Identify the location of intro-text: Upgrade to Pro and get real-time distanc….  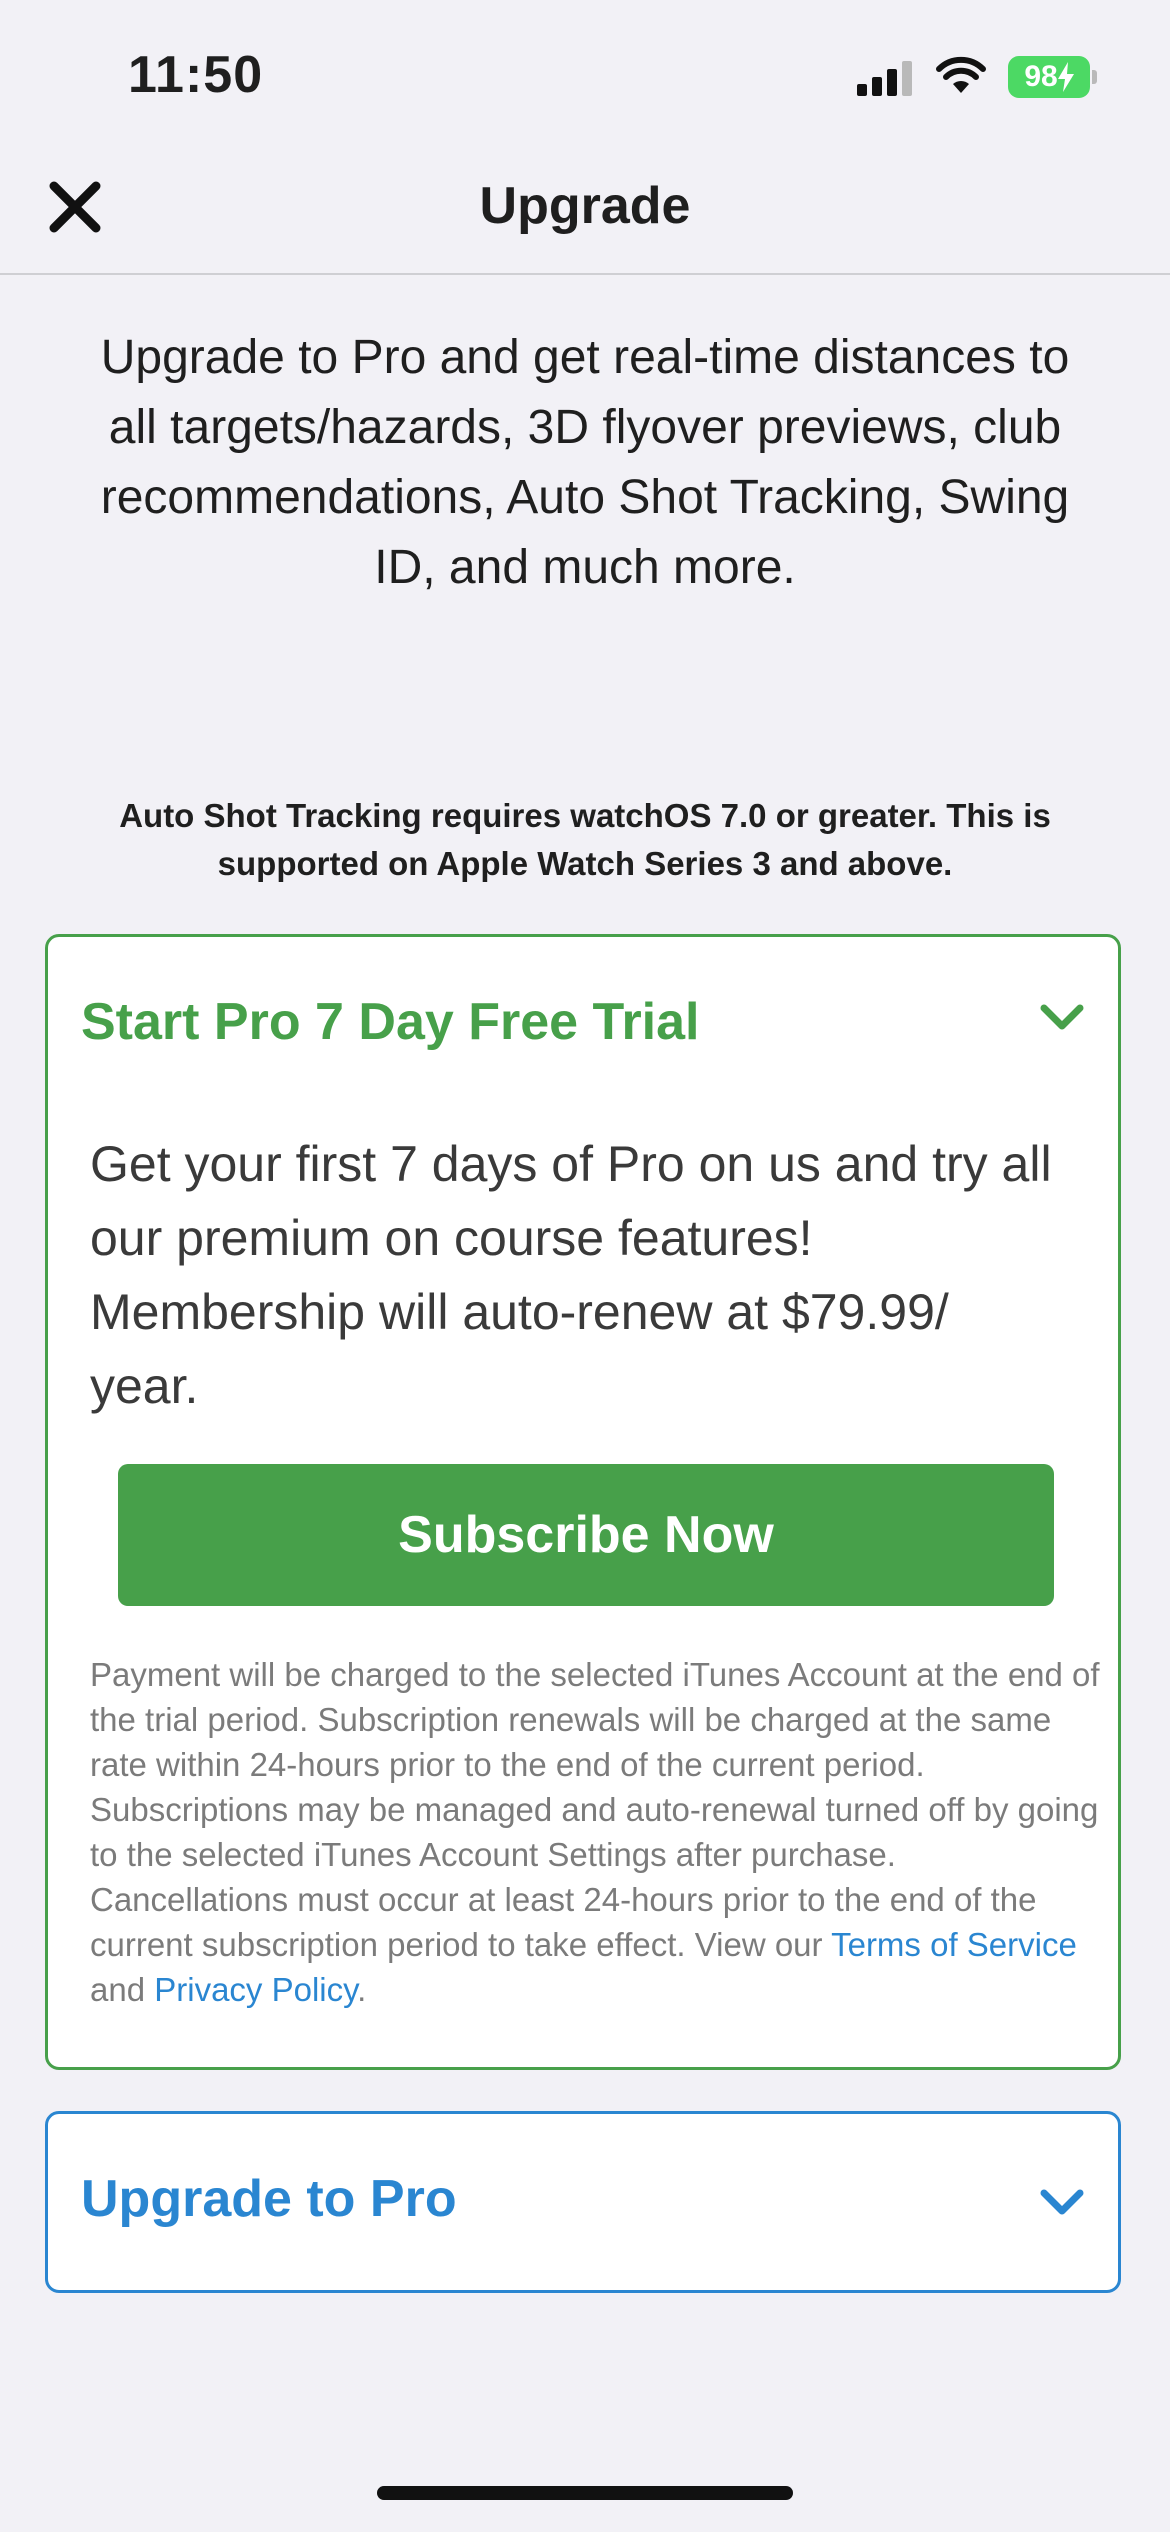
(585, 462).